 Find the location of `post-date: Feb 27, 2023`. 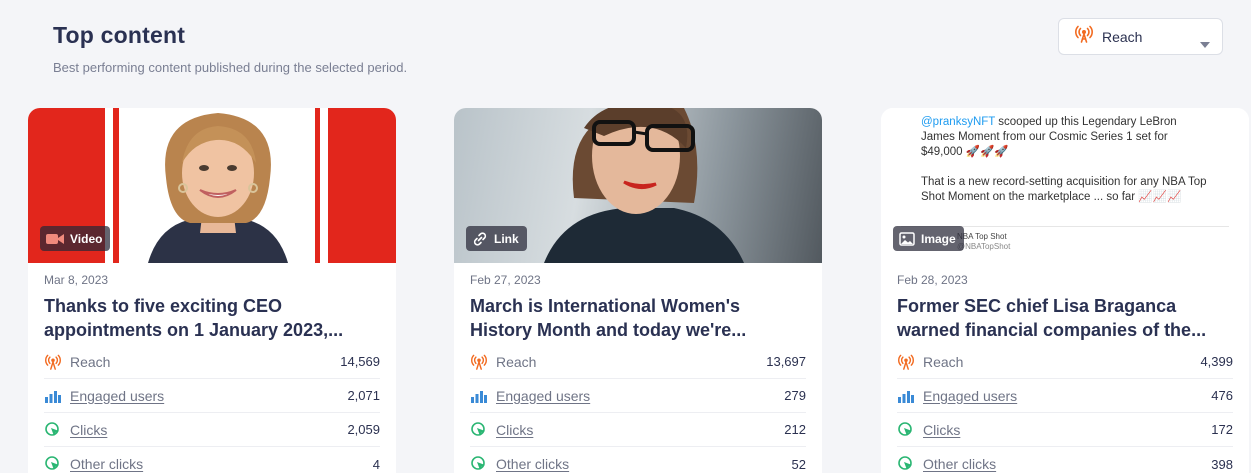

post-date: Feb 27, 2023 is located at coordinates (505, 280).